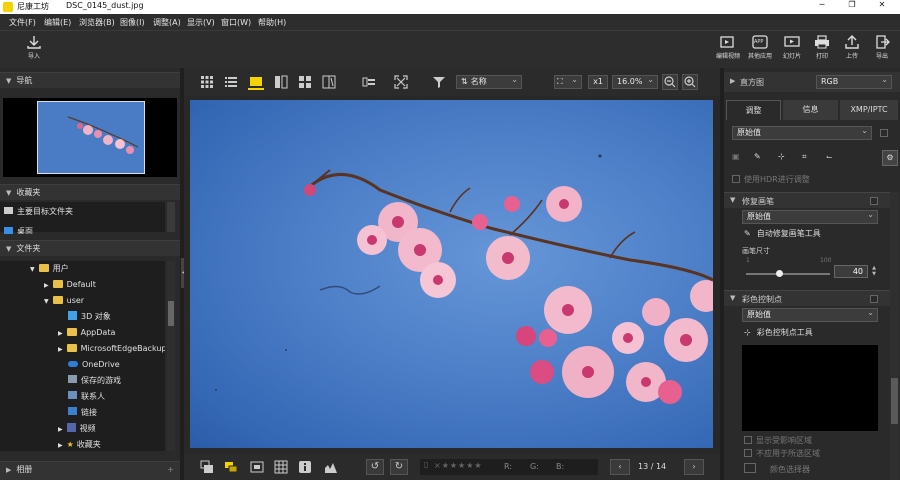  Describe the element at coordinates (874, 299) in the screenshot. I see `color-control-enable-checkbox` at that location.